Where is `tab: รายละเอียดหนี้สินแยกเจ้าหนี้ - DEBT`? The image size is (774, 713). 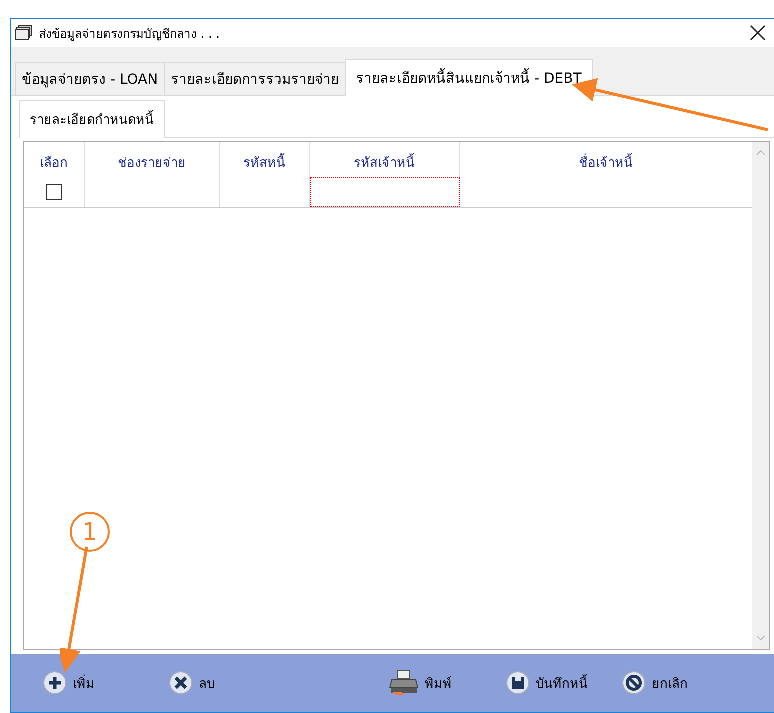
tab: รายละเอียดหนี้สินแยกเจ้าหนี้ - DEBT is located at coordinates (469, 77).